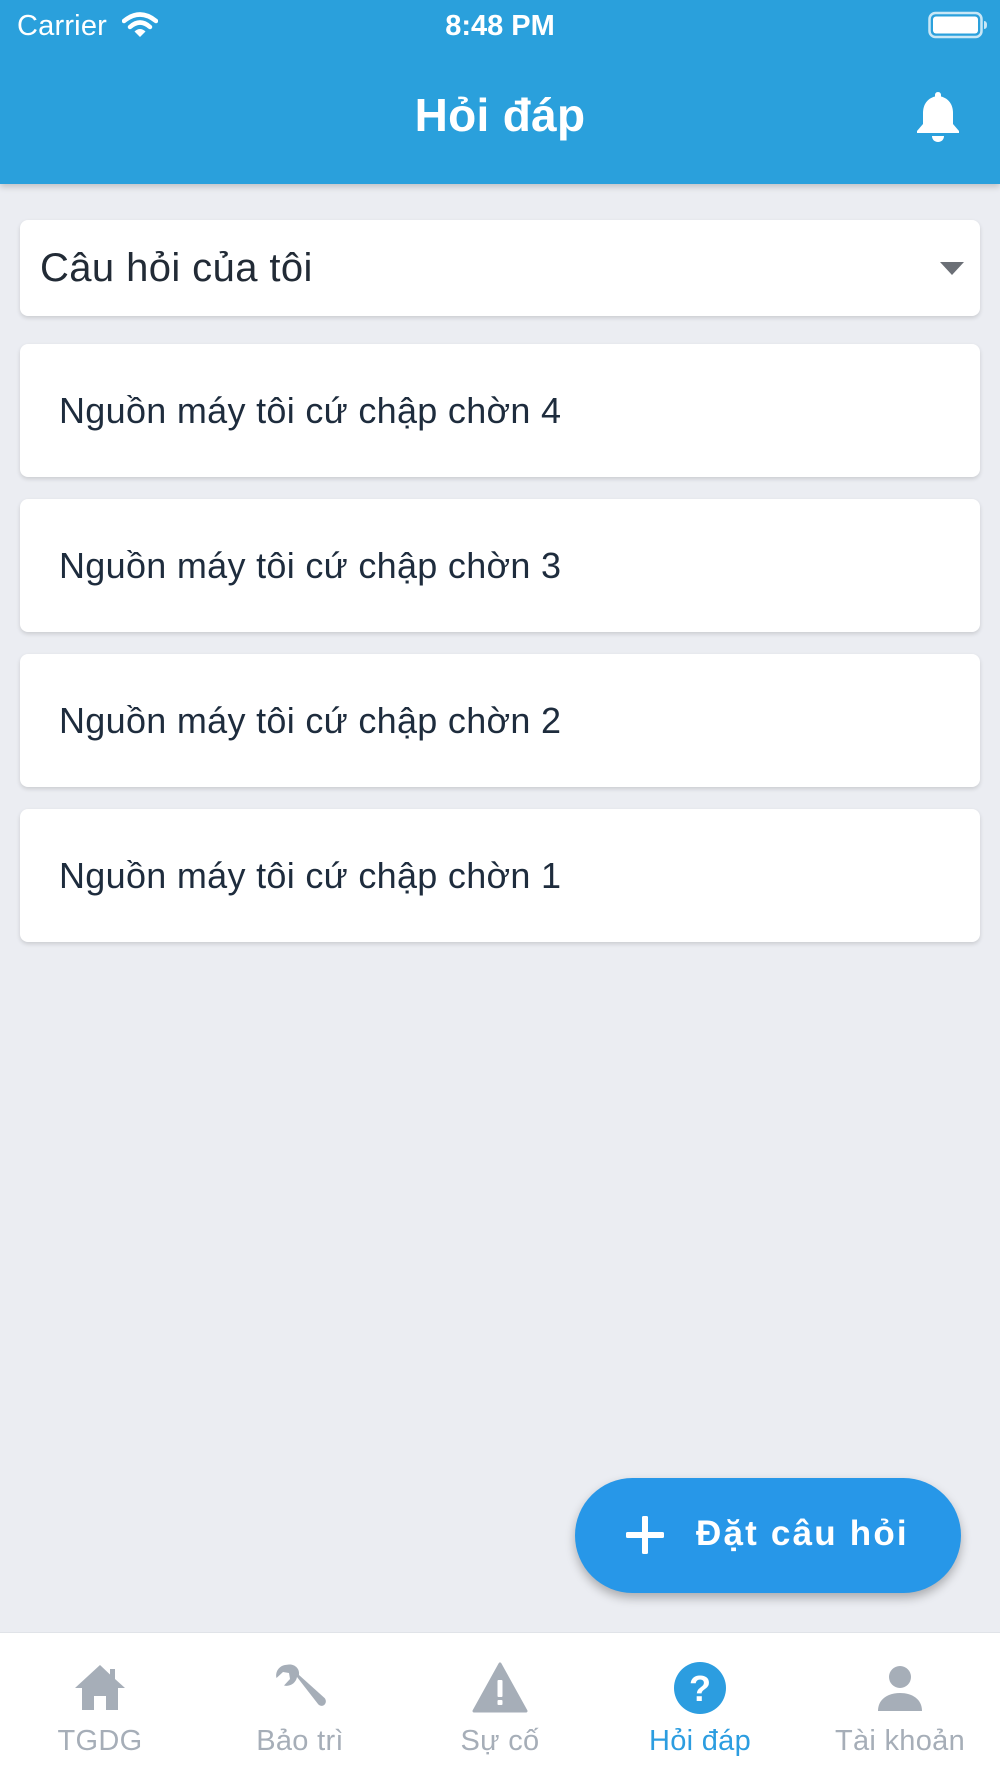 The width and height of the screenshot is (1000, 1778). I want to click on question-title: Nguồn máy tôi cứ chập chờn 3, so click(310, 565).